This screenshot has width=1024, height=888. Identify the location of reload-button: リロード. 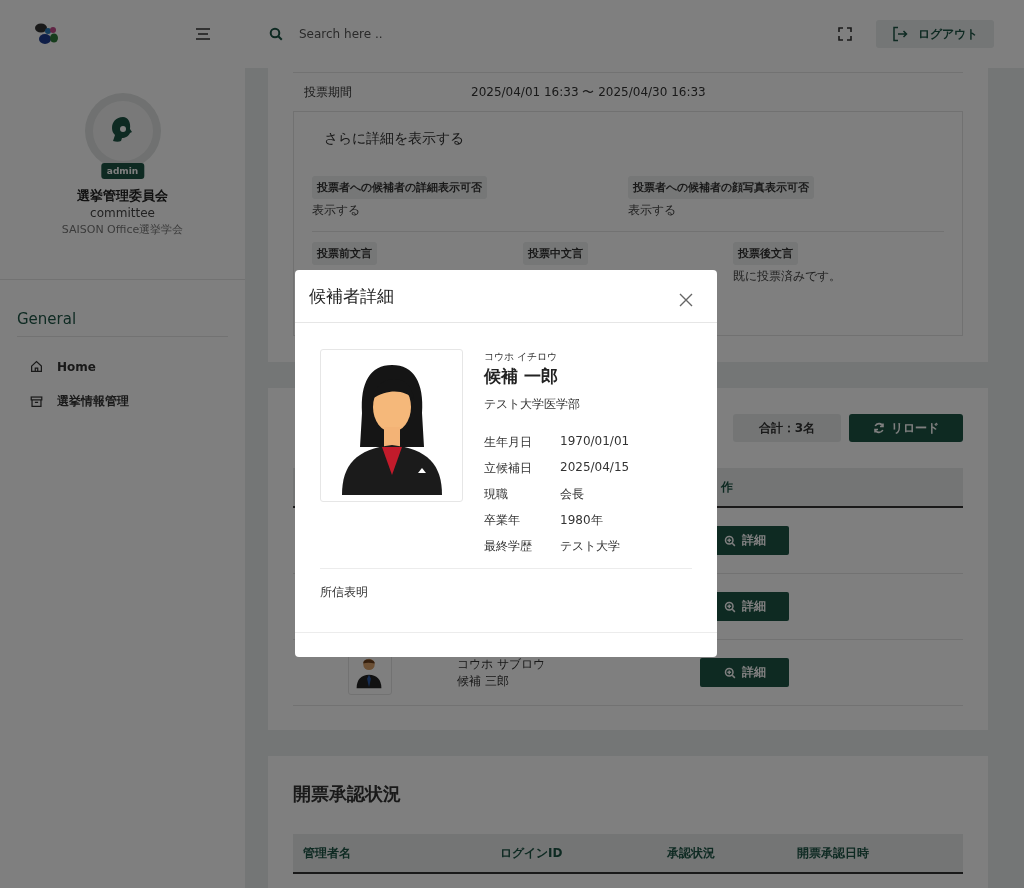
(906, 428).